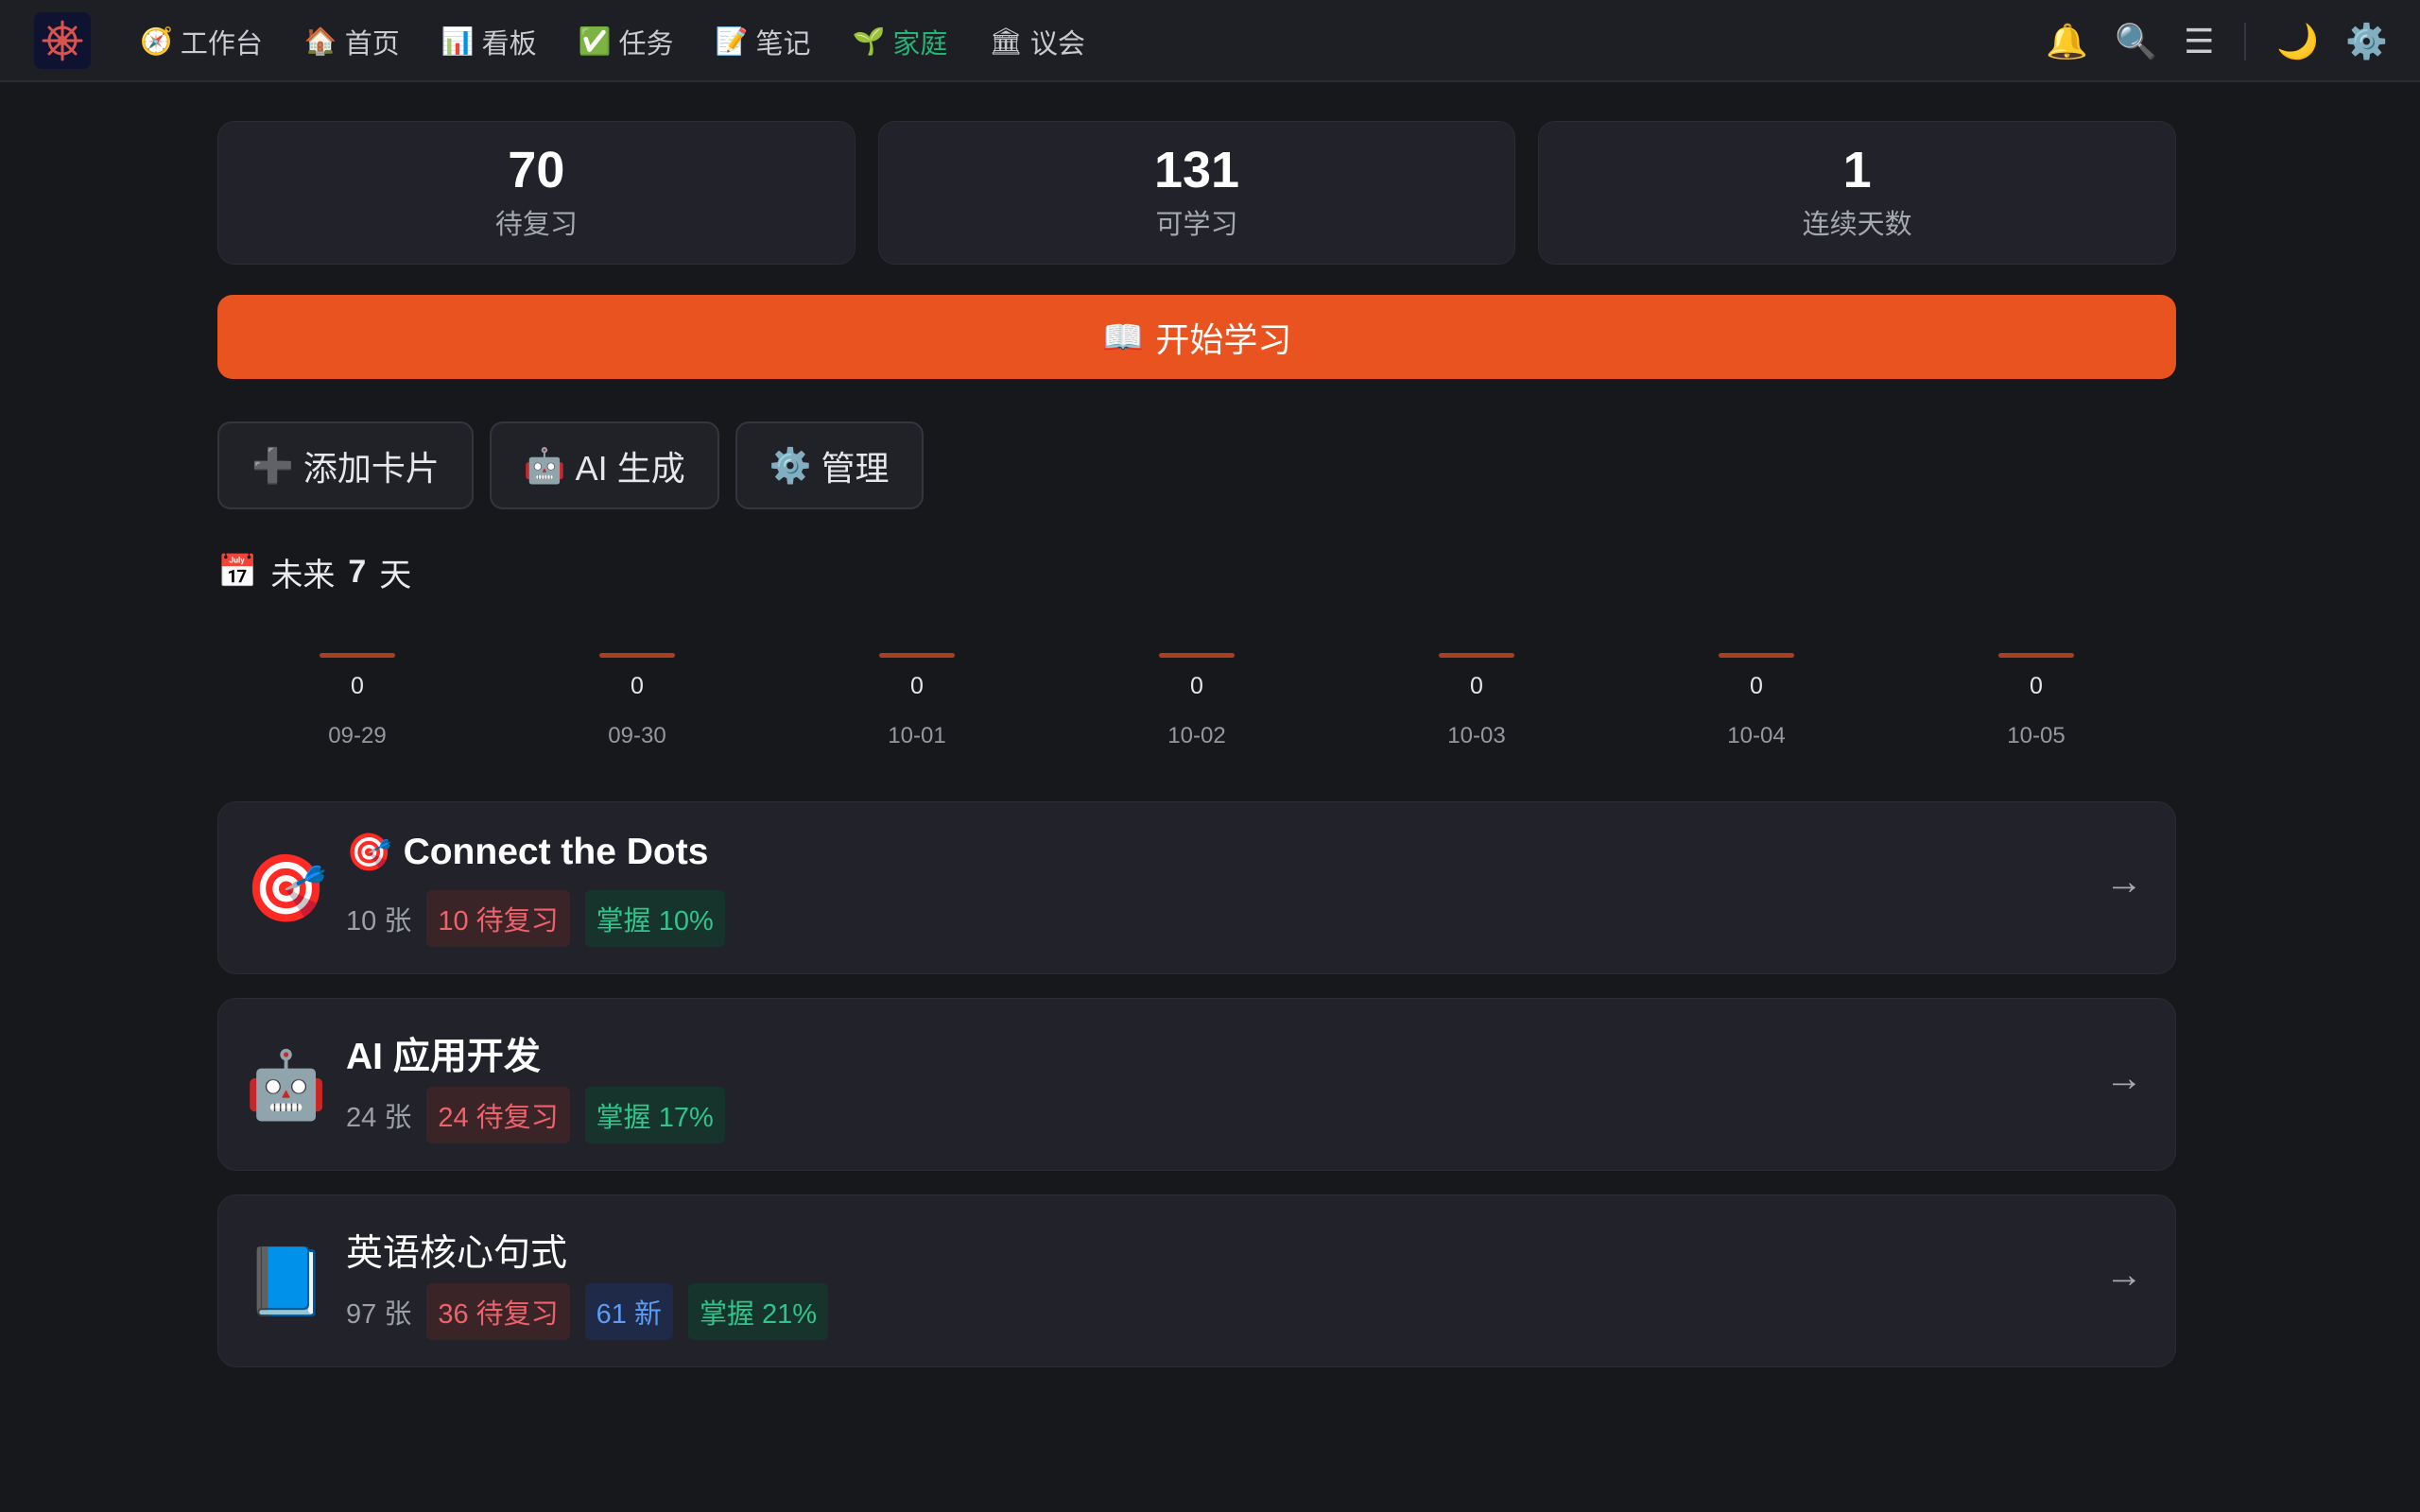 Image resolution: width=2420 pixels, height=1512 pixels. I want to click on stats-row: 70 待复习 131 可学习 1 连续天数, so click(1197, 193).